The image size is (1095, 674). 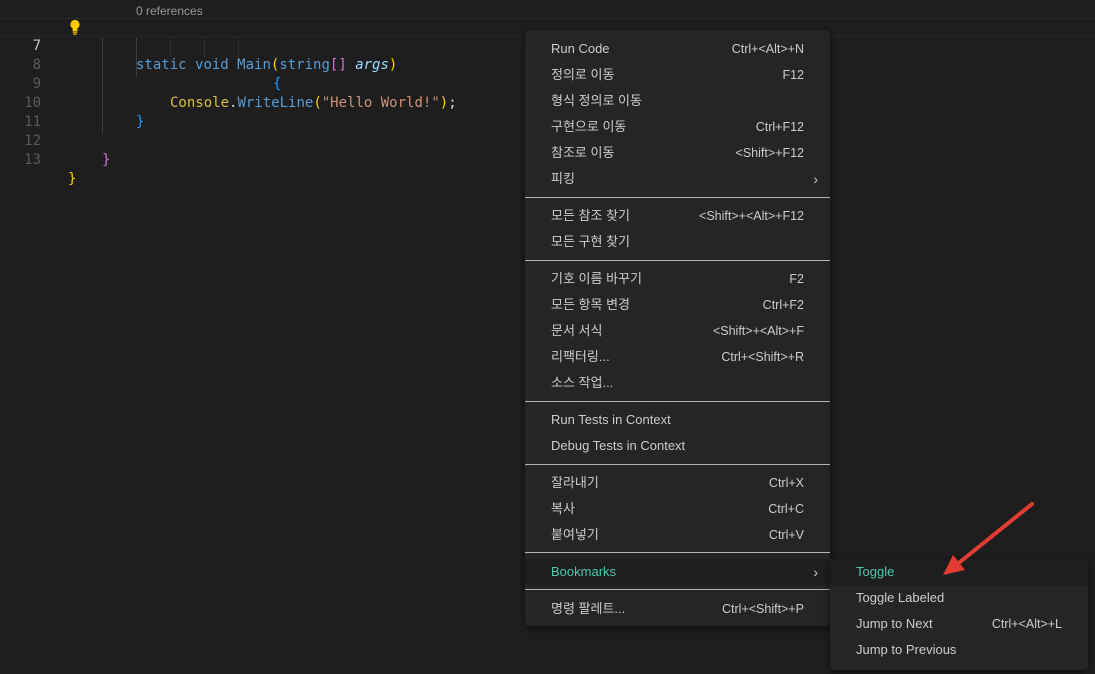 What do you see at coordinates (590, 241) in the screenshot?
I see `menu-item-label: 모든 구현 찾기` at bounding box center [590, 241].